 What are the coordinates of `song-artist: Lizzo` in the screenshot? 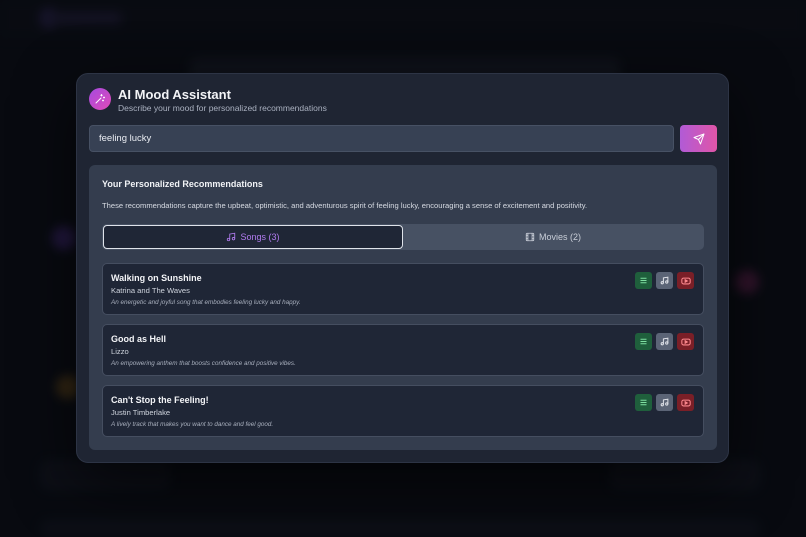 It's located at (120, 351).